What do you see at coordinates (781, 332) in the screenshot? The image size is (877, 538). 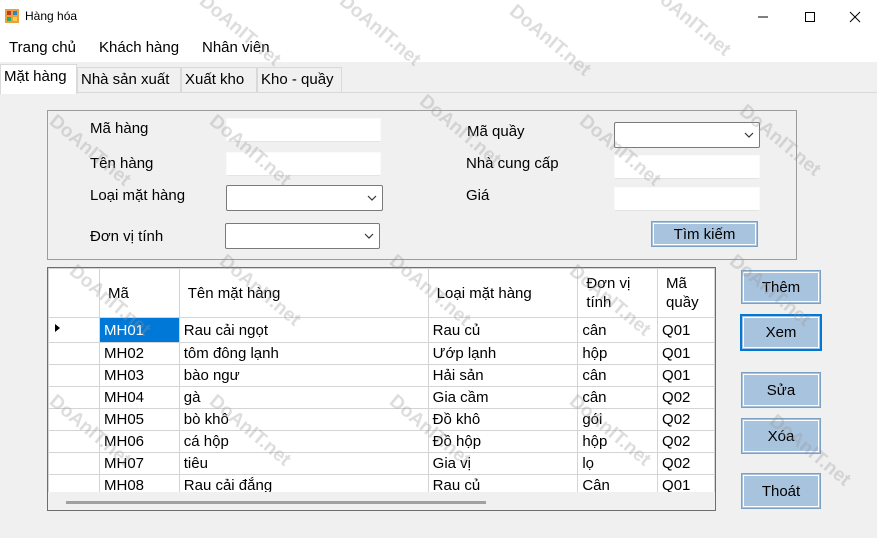 I see `xem-button: Xem` at bounding box center [781, 332].